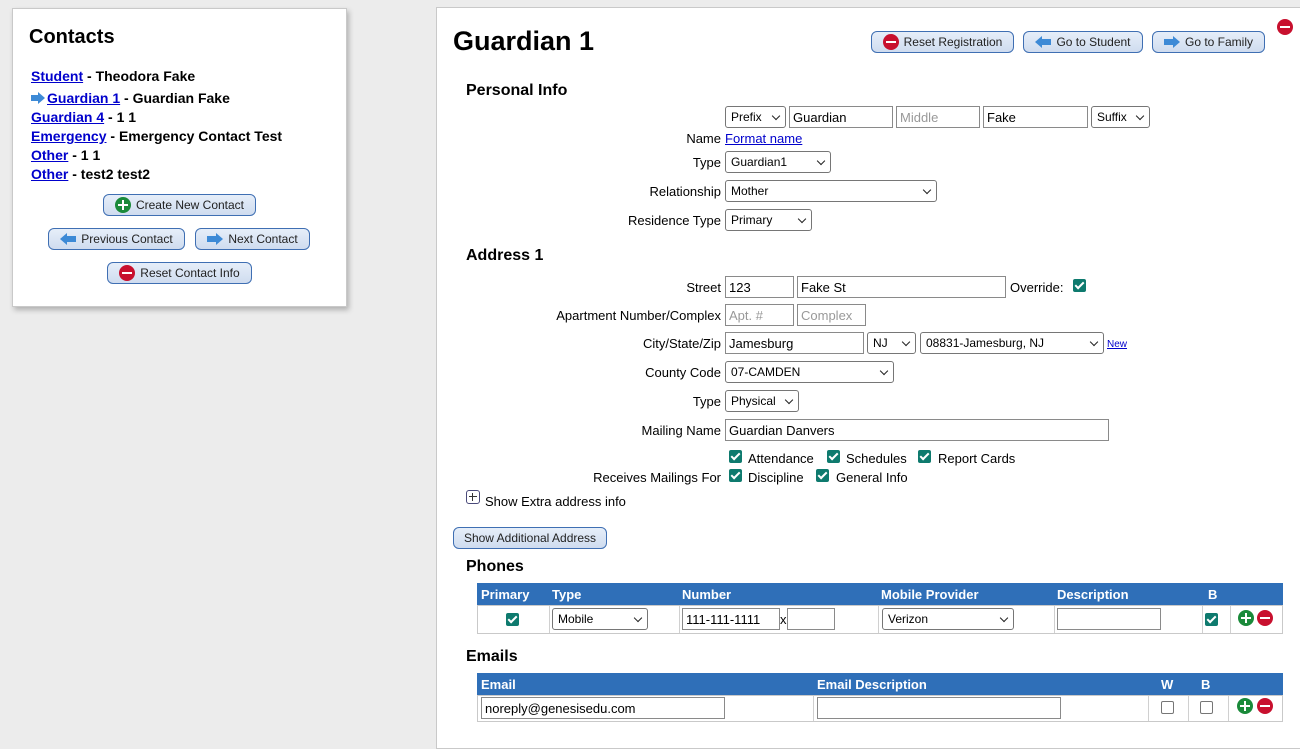 The image size is (1300, 749). What do you see at coordinates (1208, 42) in the screenshot?
I see `go-to-family-button: Go to Family` at bounding box center [1208, 42].